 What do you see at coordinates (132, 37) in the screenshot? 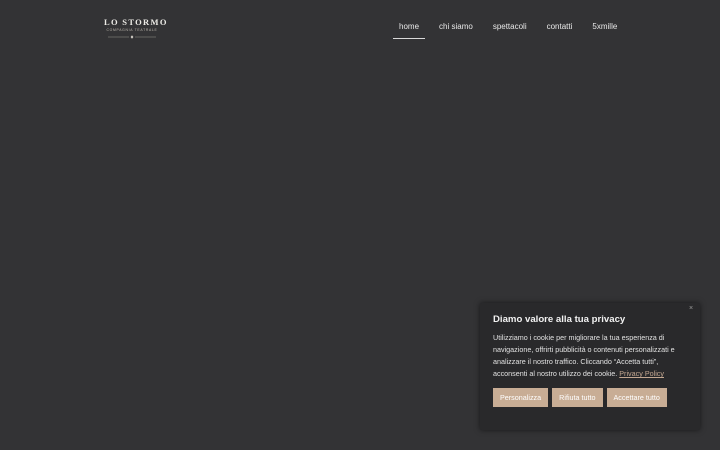
I see `logo-ornament-icon` at bounding box center [132, 37].